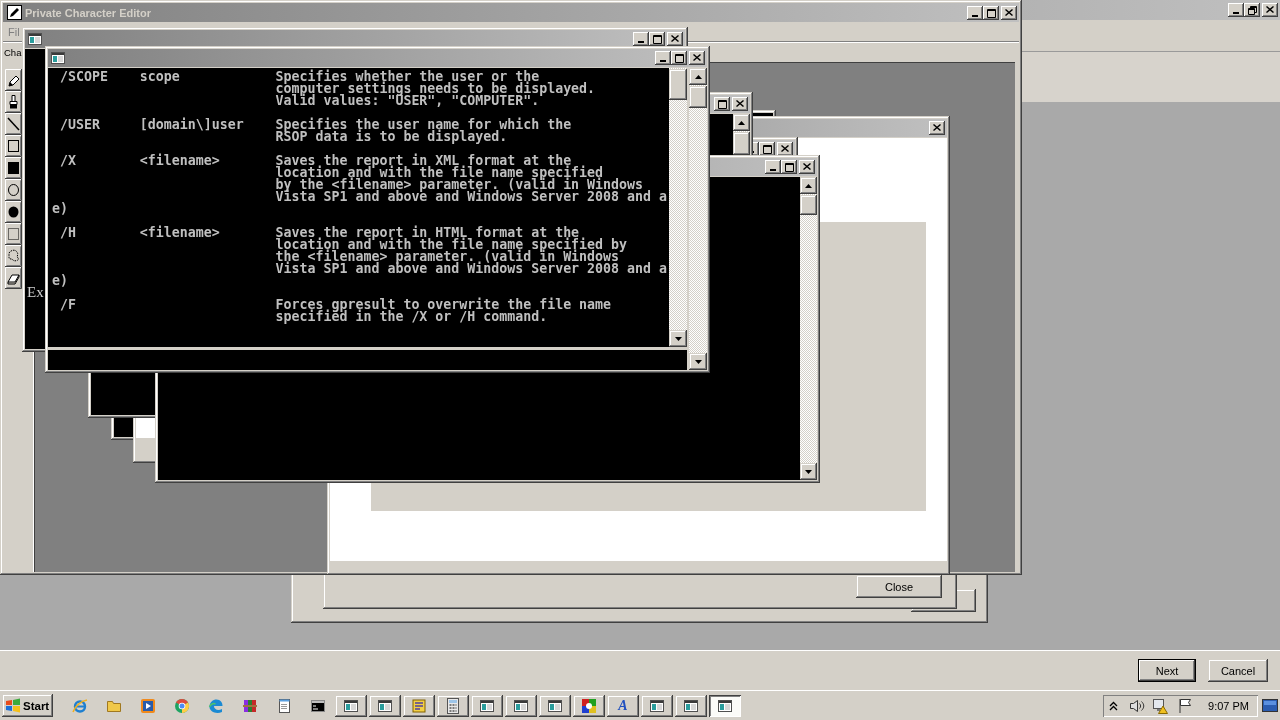  I want to click on freeform-selection-icon, so click(13, 256).